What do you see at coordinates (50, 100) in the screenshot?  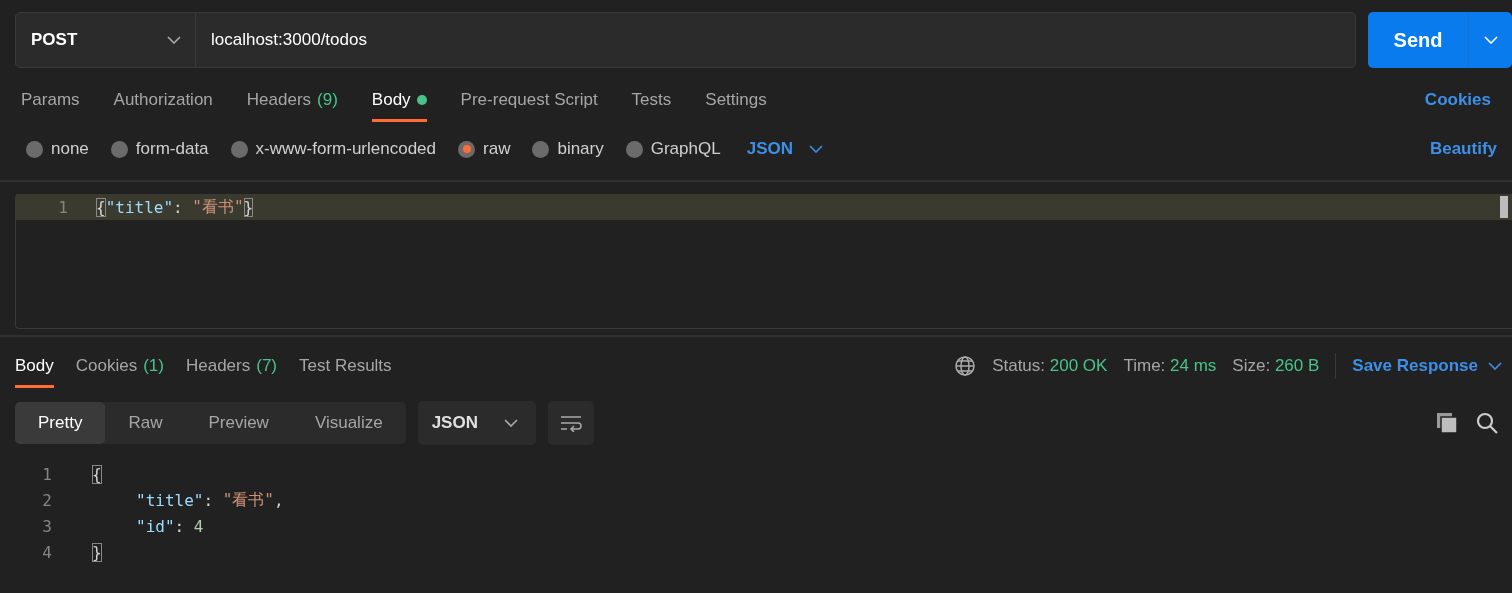 I see `request-tab: Params` at bounding box center [50, 100].